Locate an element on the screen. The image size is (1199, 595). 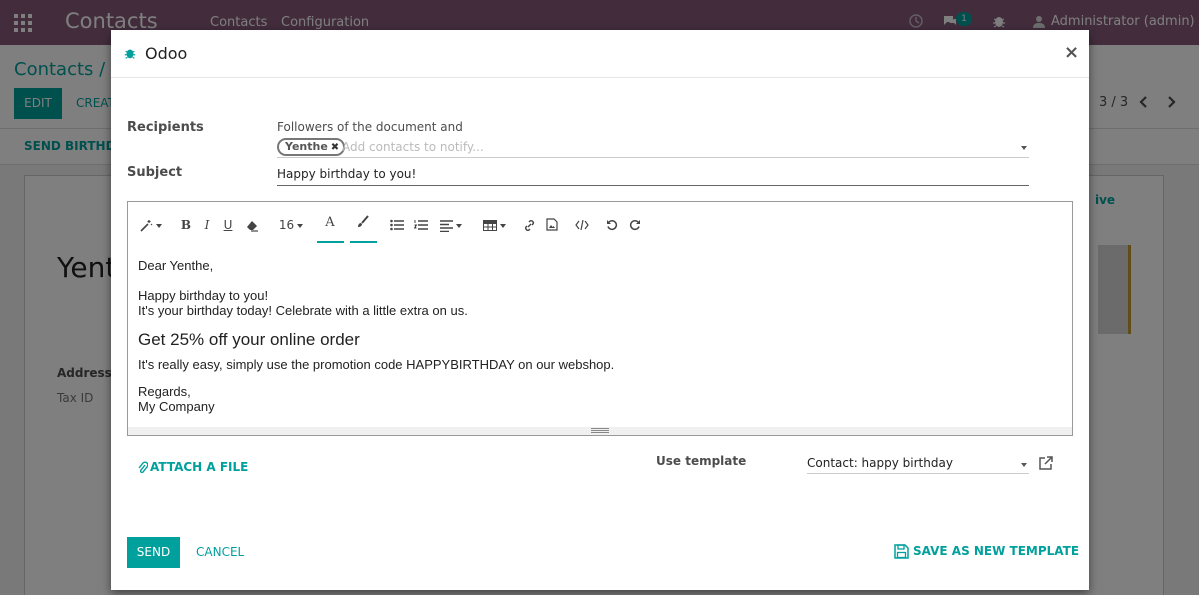
cancel-button: CANCEL is located at coordinates (220, 552).